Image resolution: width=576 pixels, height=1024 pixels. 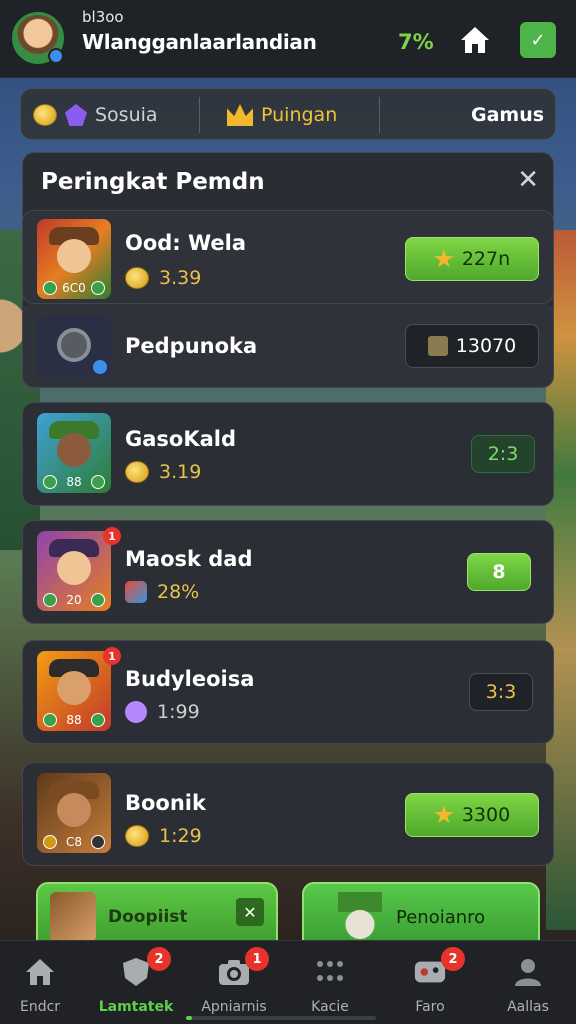 What do you see at coordinates (281, 1018) in the screenshot?
I see `home-indicator` at bounding box center [281, 1018].